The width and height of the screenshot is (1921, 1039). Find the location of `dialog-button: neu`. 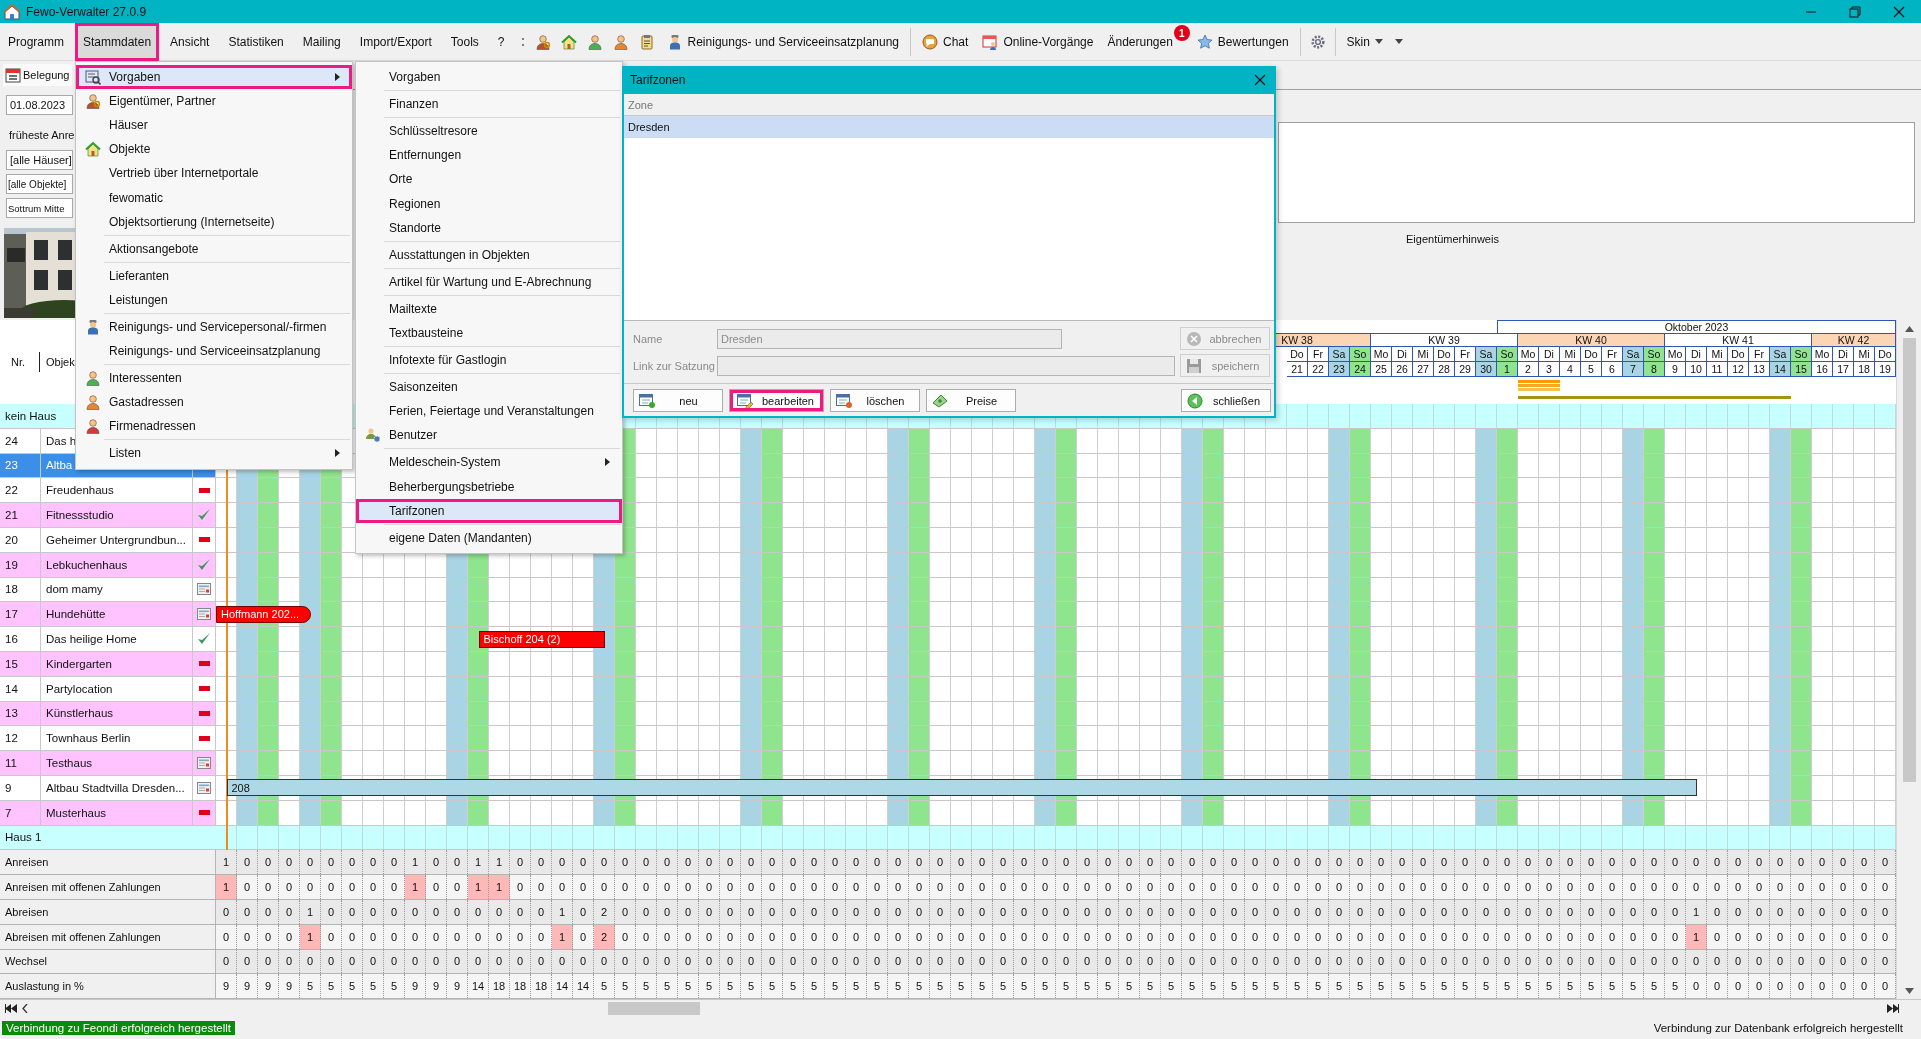

dialog-button: neu is located at coordinates (678, 400).